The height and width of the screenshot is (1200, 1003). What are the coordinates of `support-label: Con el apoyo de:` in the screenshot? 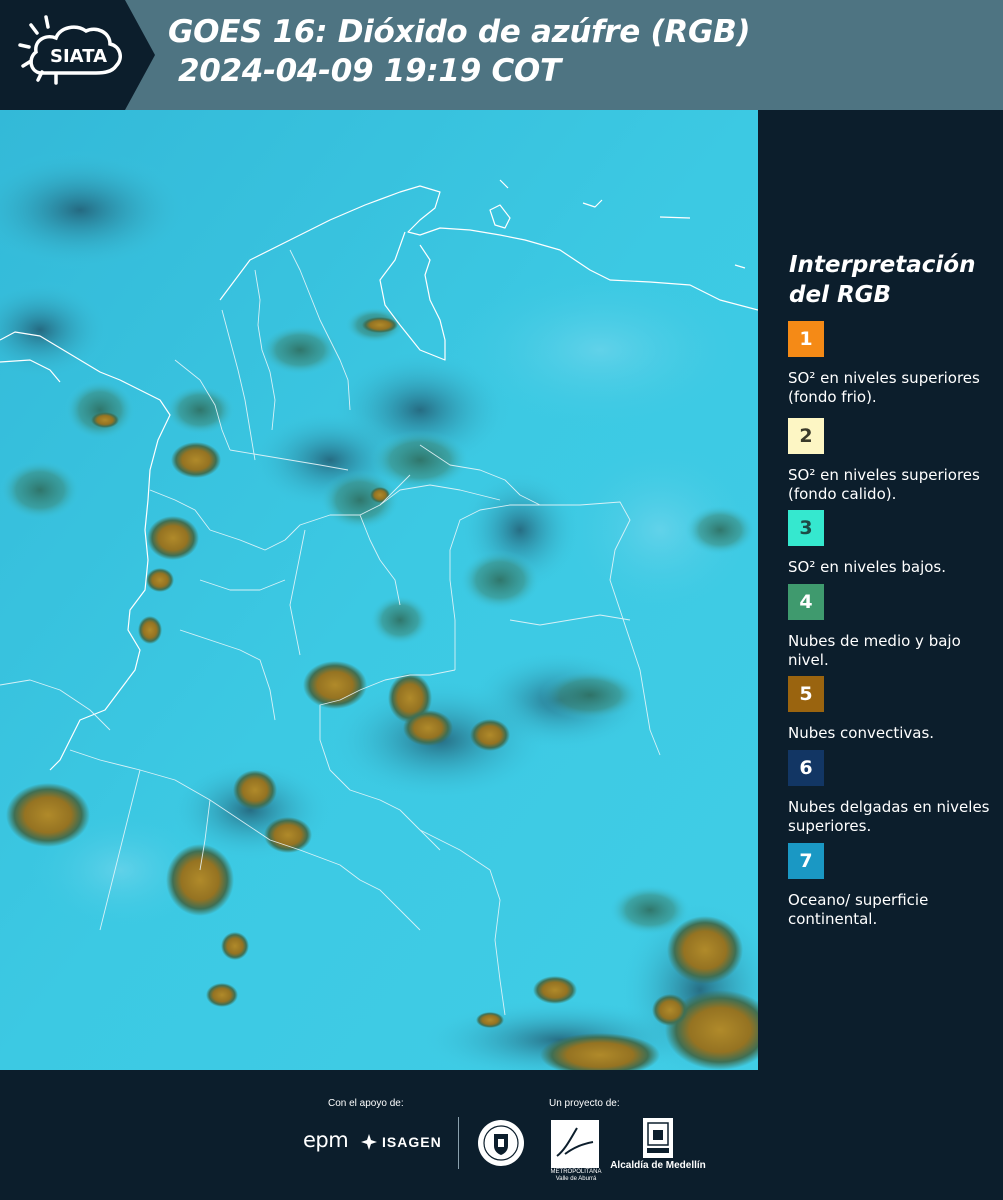 It's located at (366, 1103).